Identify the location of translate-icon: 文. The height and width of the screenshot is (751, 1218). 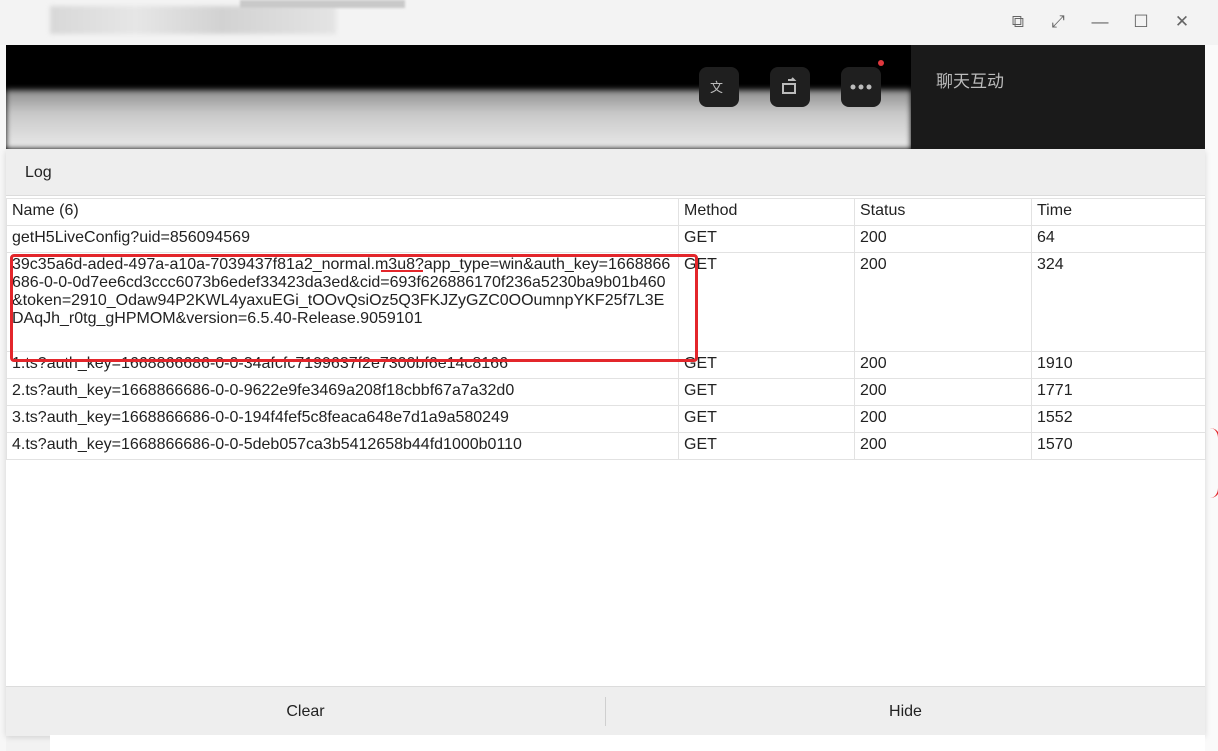
(719, 87).